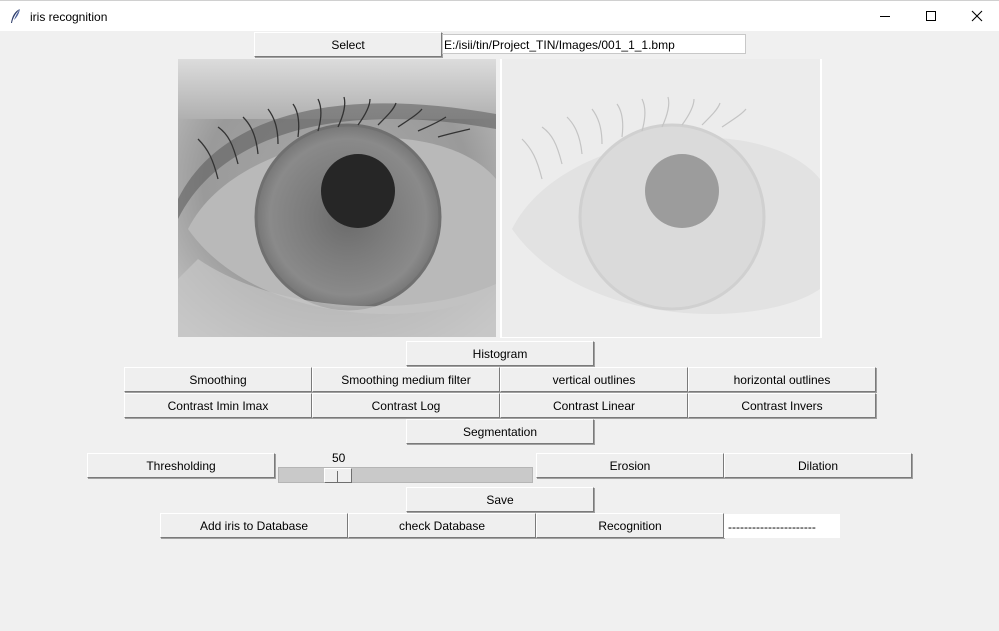 Image resolution: width=999 pixels, height=631 pixels. Describe the element at coordinates (500, 353) in the screenshot. I see `histogram-button: Histogram` at that location.